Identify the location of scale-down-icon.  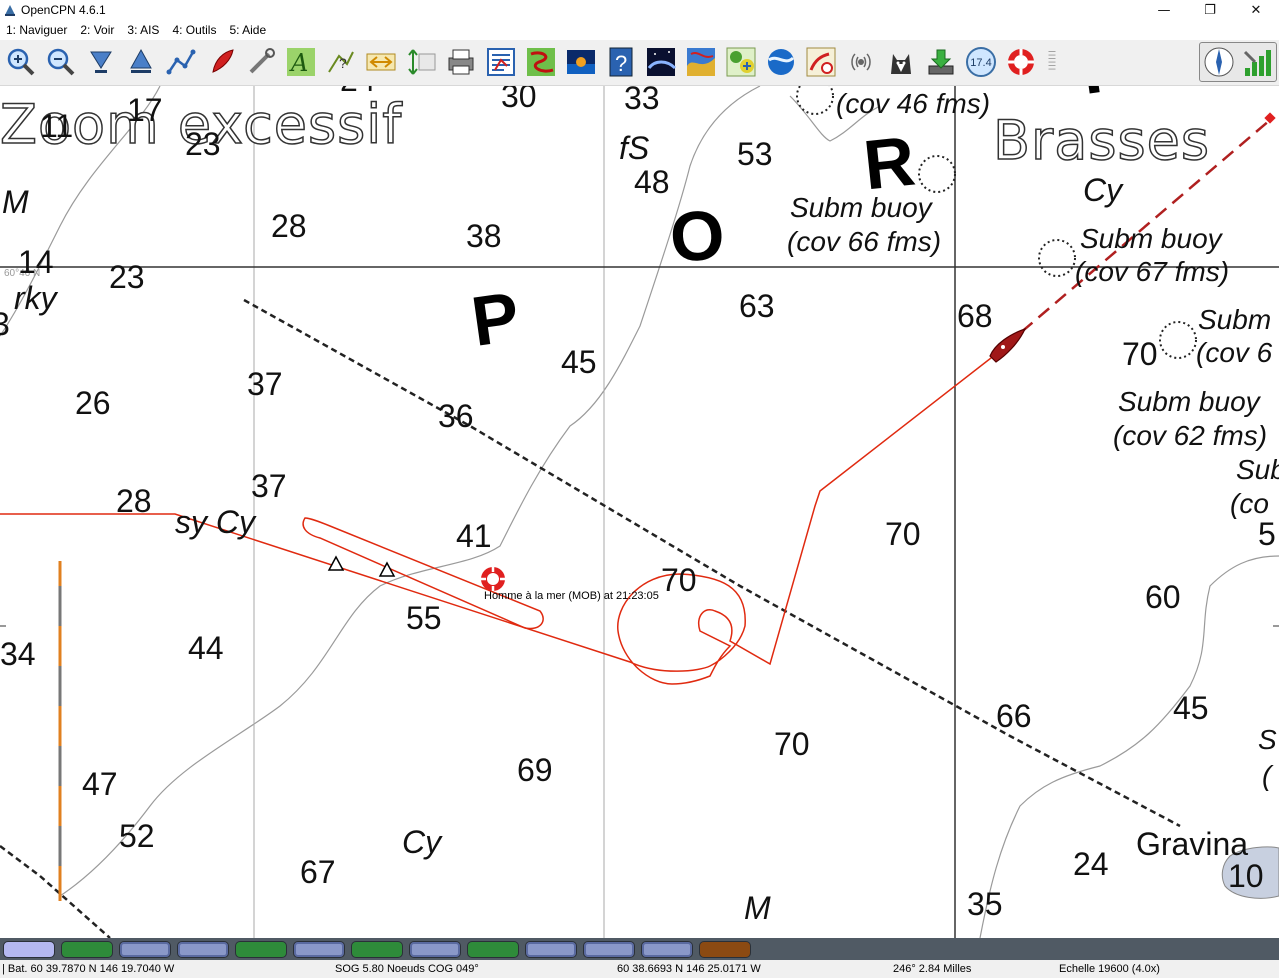
(101, 62).